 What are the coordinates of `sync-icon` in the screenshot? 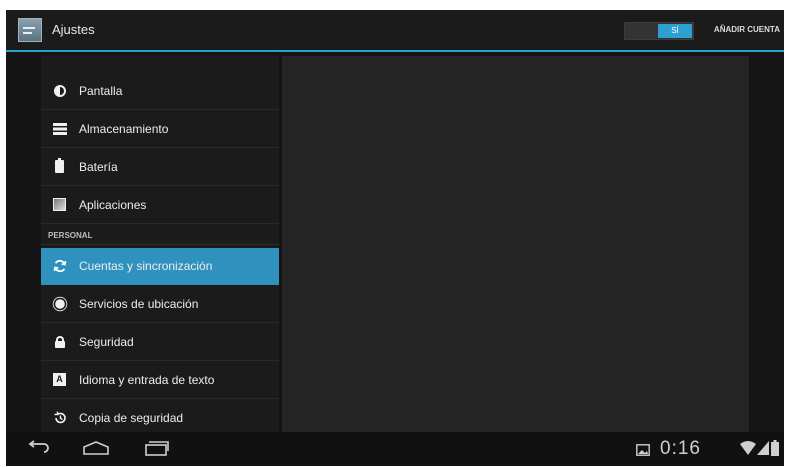 It's located at (60, 266).